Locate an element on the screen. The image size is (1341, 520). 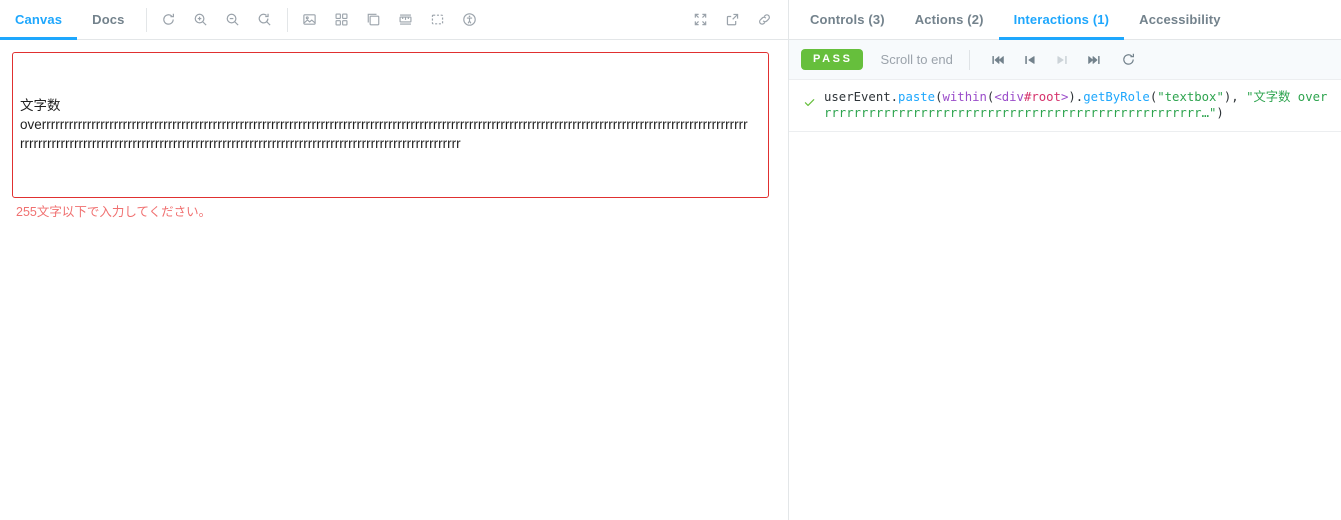
tab-actions: Actions (2) is located at coordinates (949, 20).